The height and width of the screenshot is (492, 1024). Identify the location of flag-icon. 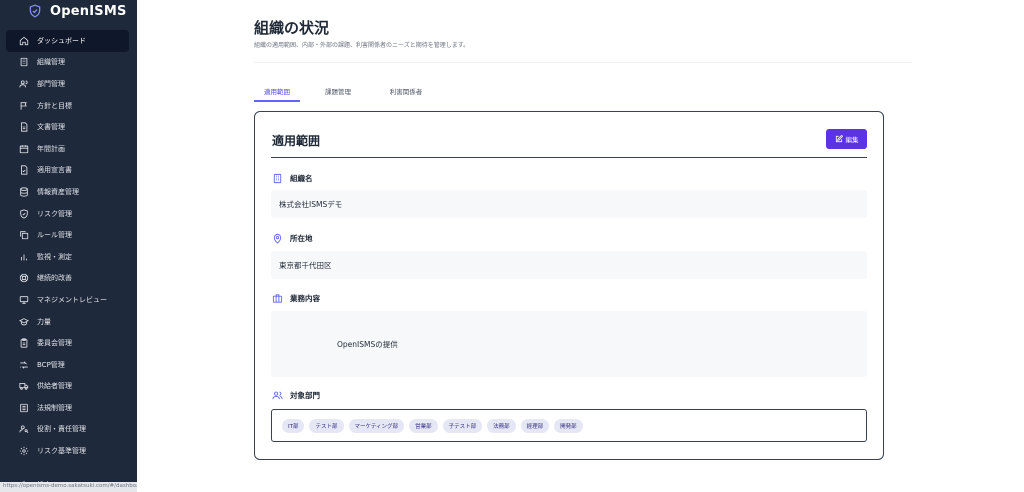
(23, 105).